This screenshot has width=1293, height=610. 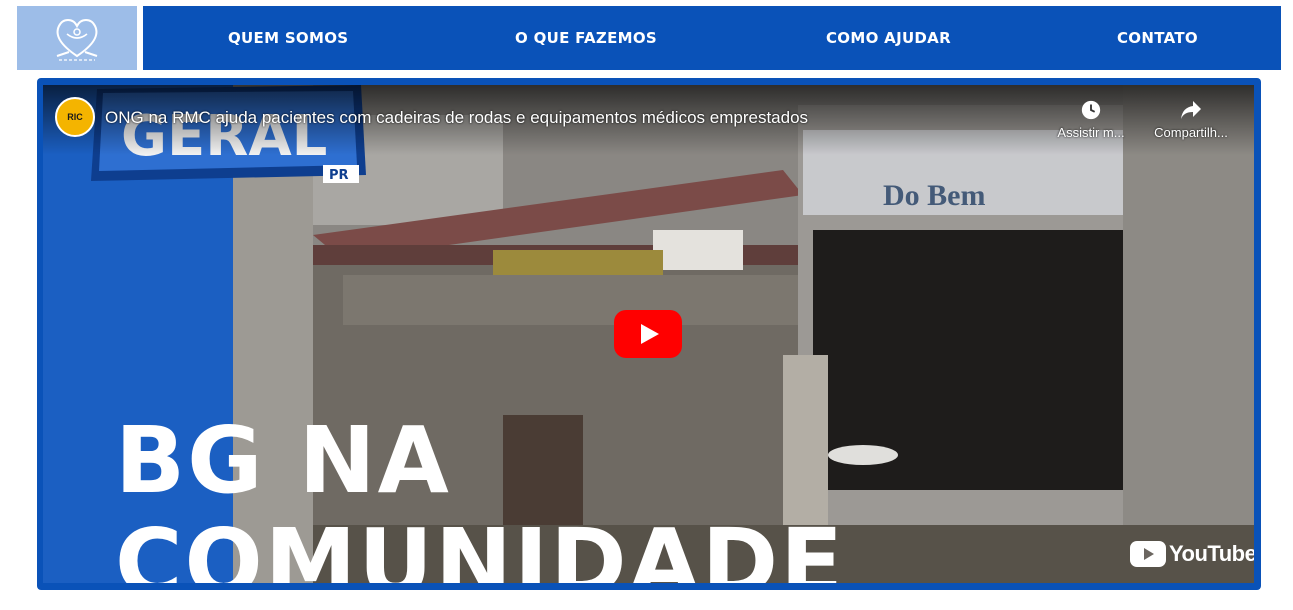 I want to click on youtube-logo-text: YouTube, so click(x=1211, y=553).